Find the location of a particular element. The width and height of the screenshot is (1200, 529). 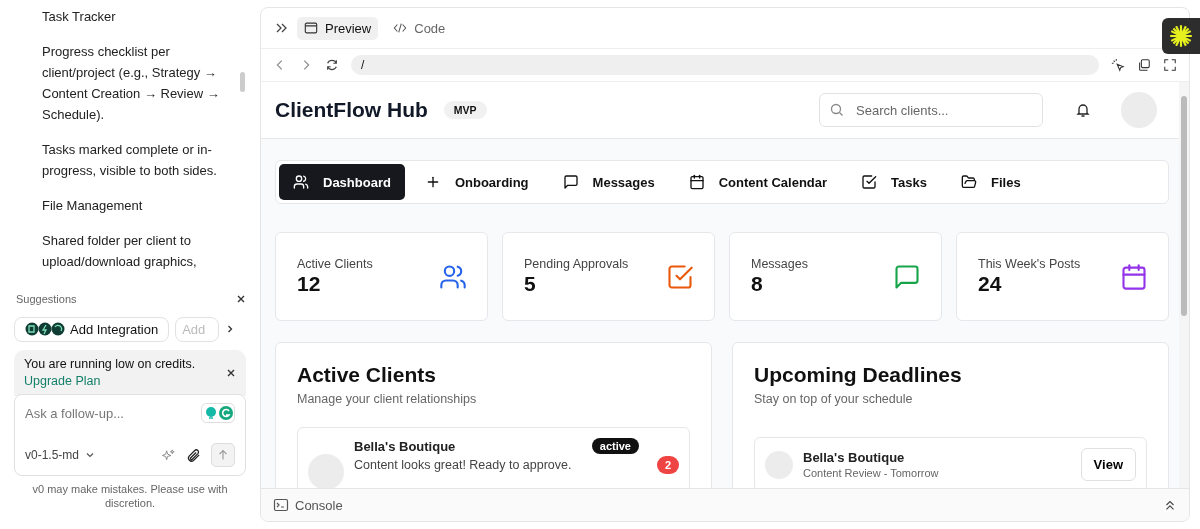

cursor-click-icon is located at coordinates (1118, 65).